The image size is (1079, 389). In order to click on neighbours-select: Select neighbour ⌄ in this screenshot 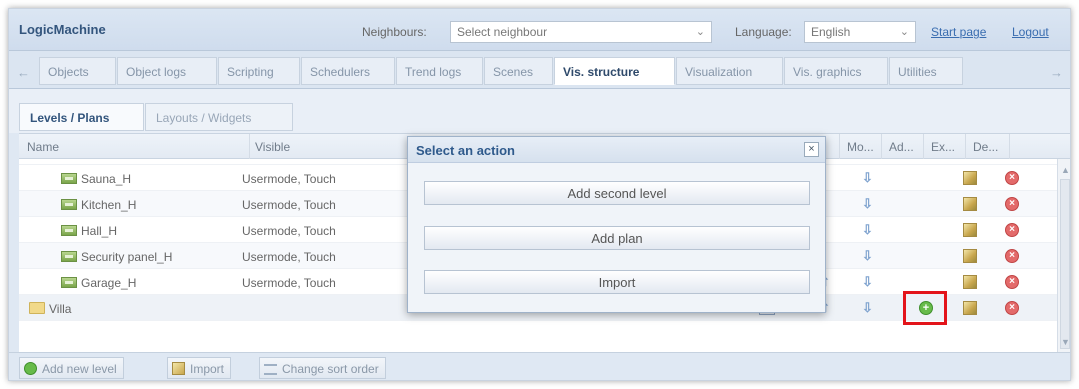, I will do `click(581, 32)`.